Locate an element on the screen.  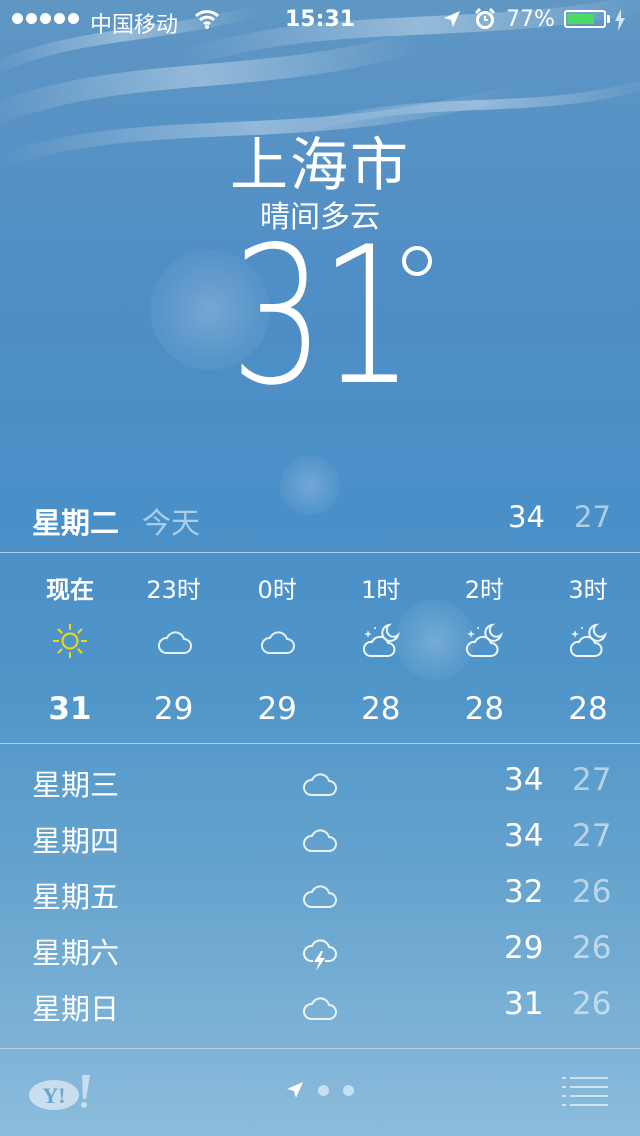
charging-icon is located at coordinates (620, 20).